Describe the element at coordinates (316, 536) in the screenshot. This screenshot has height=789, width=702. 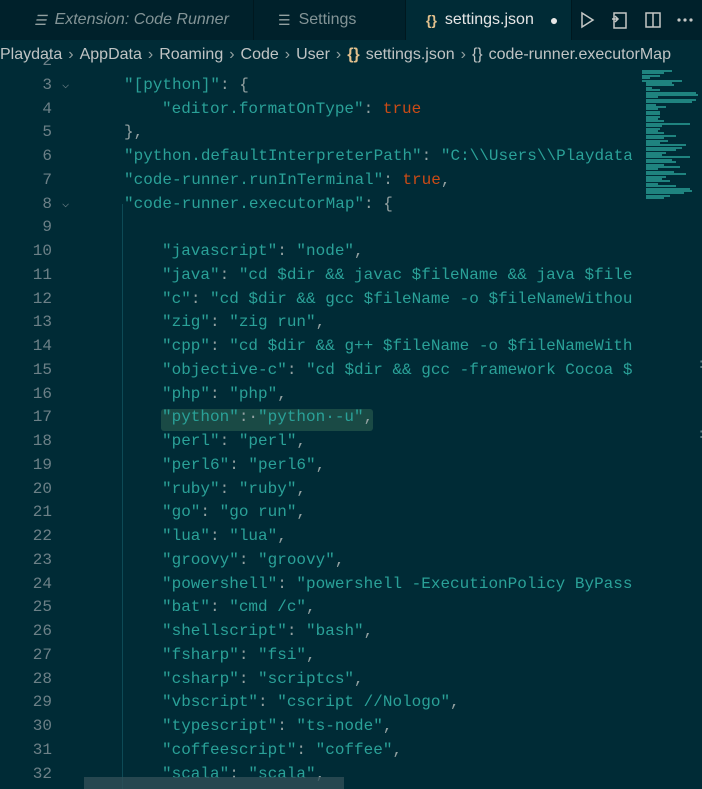
I see `code-line: 22 "lua": "lua",` at that location.